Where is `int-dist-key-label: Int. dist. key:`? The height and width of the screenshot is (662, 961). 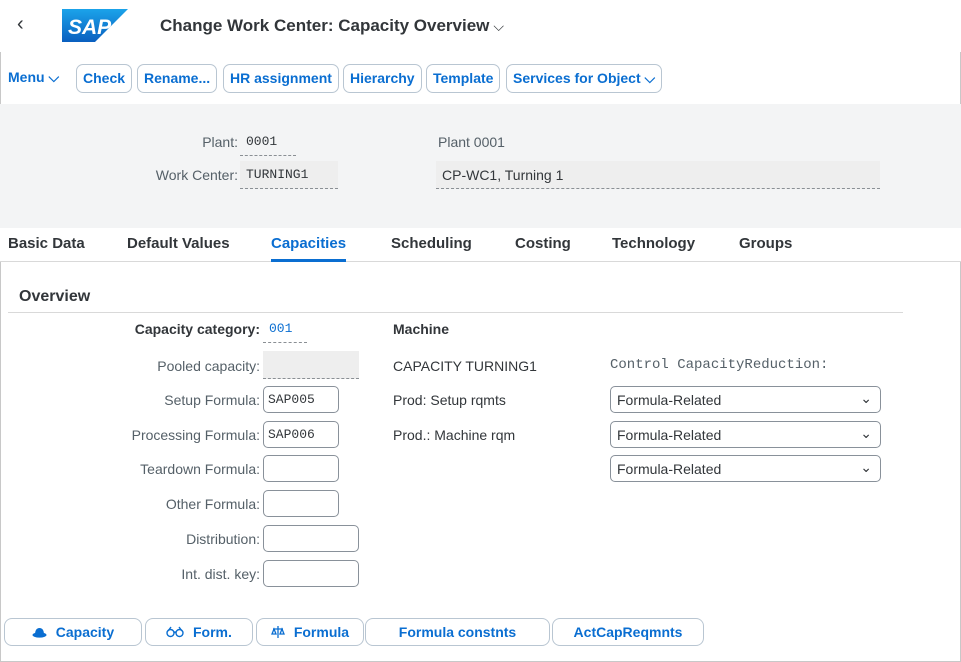 int-dist-key-label: Int. dist. key: is located at coordinates (220, 574).